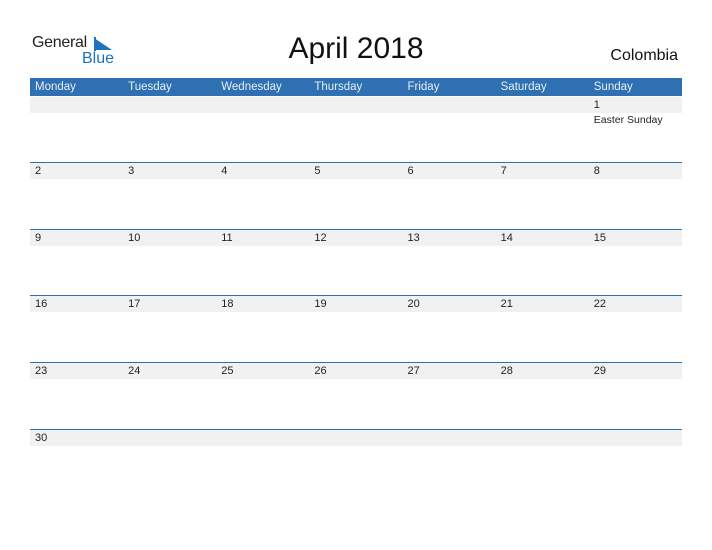 This screenshot has width=712, height=550. What do you see at coordinates (542, 196) in the screenshot?
I see `day-cell: 7` at bounding box center [542, 196].